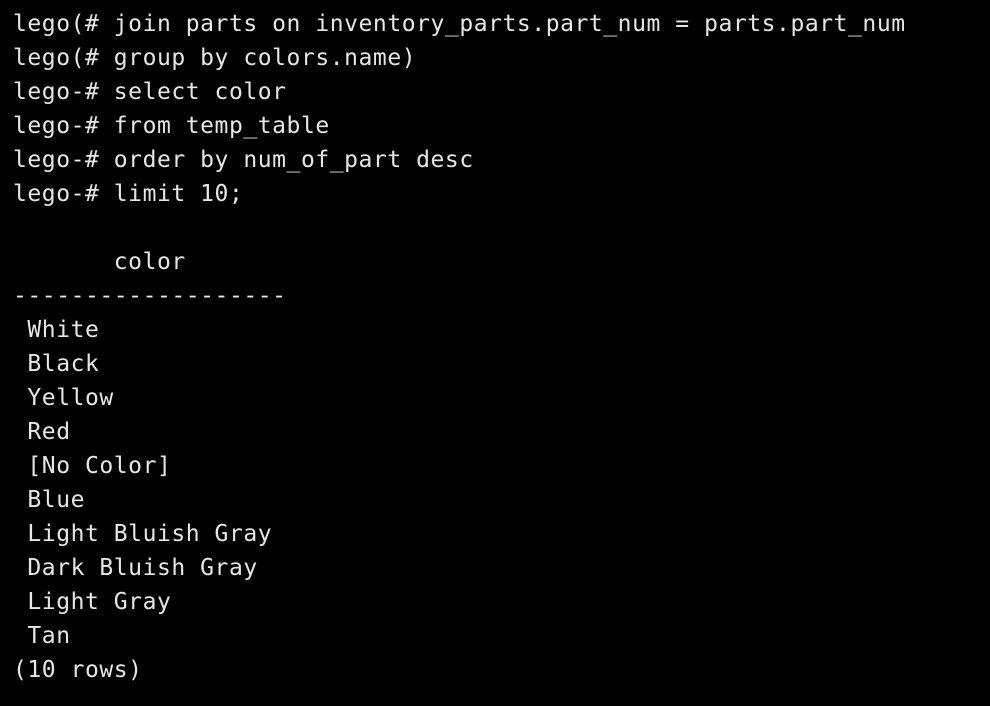 The width and height of the screenshot is (990, 706). What do you see at coordinates (42, 432) in the screenshot?
I see `result-row: Red` at bounding box center [42, 432].